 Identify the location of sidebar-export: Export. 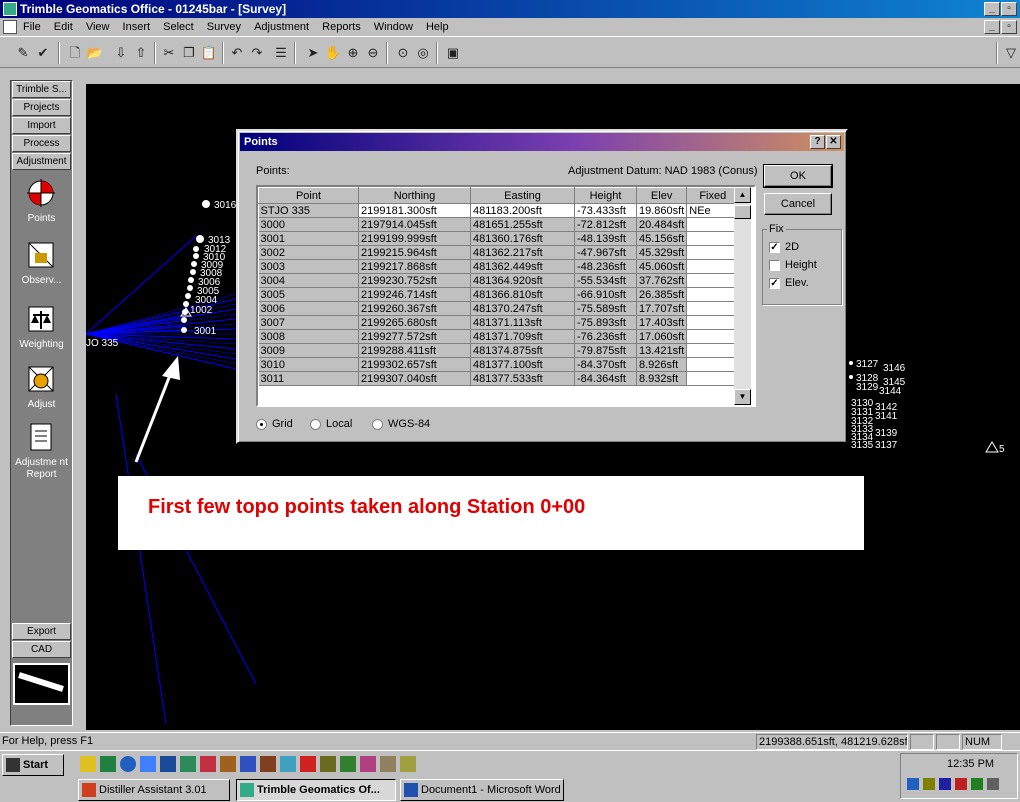
(41, 631).